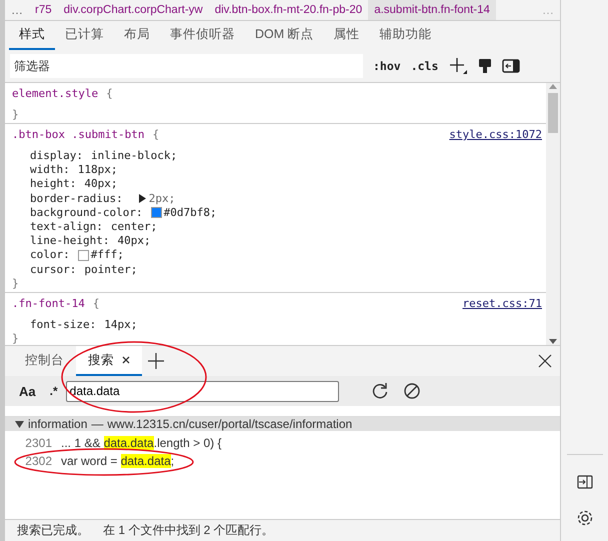  Describe the element at coordinates (56, 156) in the screenshot. I see `property-name: display:` at that location.